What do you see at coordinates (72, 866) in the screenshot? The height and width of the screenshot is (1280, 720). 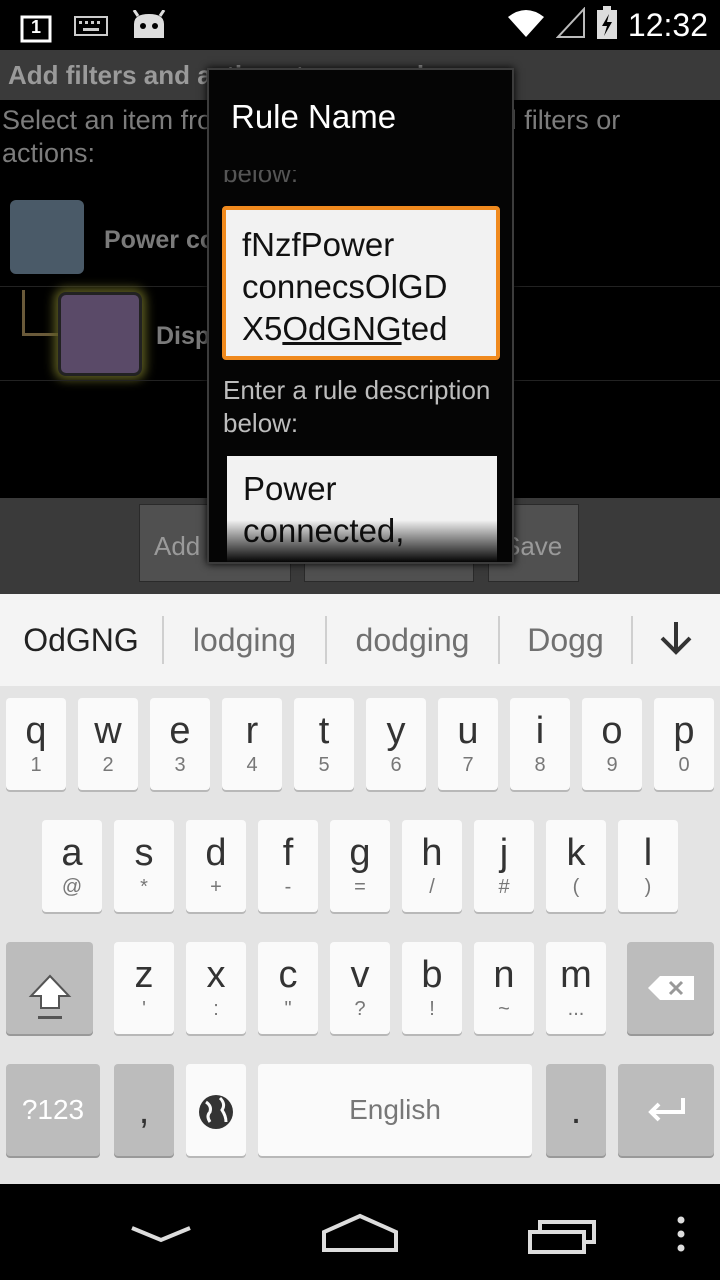 I see `key-a: a @` at bounding box center [72, 866].